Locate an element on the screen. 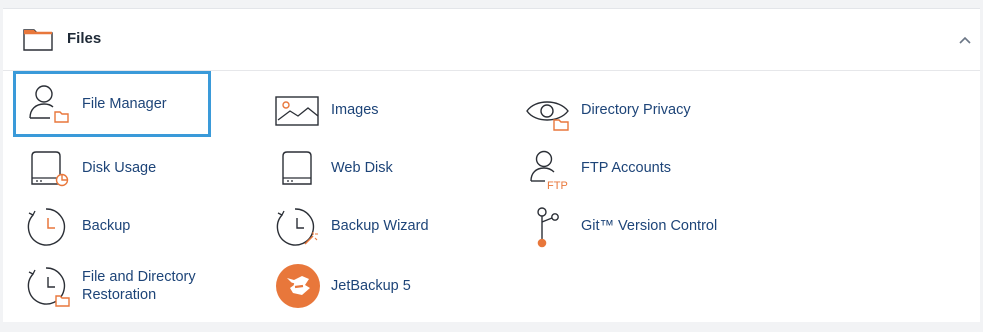  directory-privacy-link: Directory Privacy is located at coordinates (635, 110).